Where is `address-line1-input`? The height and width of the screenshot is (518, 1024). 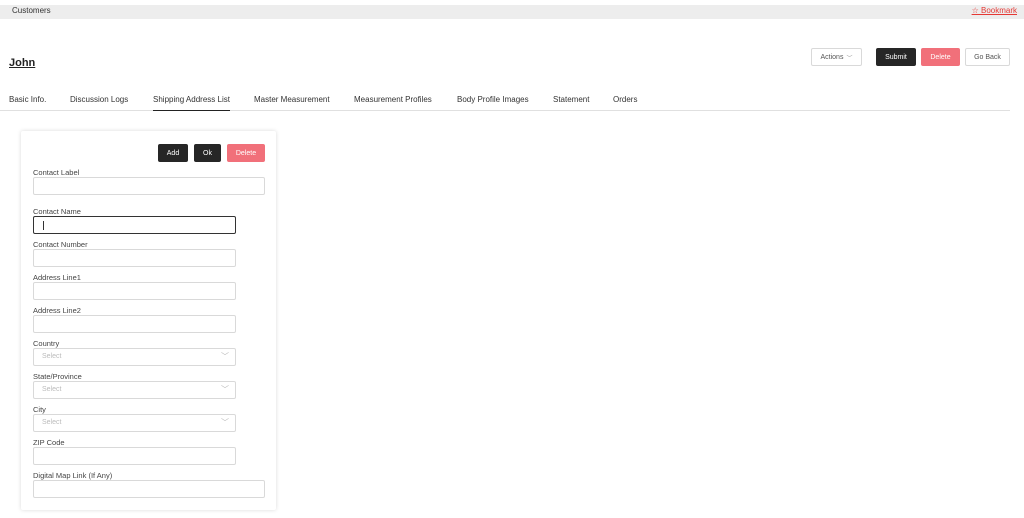 address-line1-input is located at coordinates (134, 291).